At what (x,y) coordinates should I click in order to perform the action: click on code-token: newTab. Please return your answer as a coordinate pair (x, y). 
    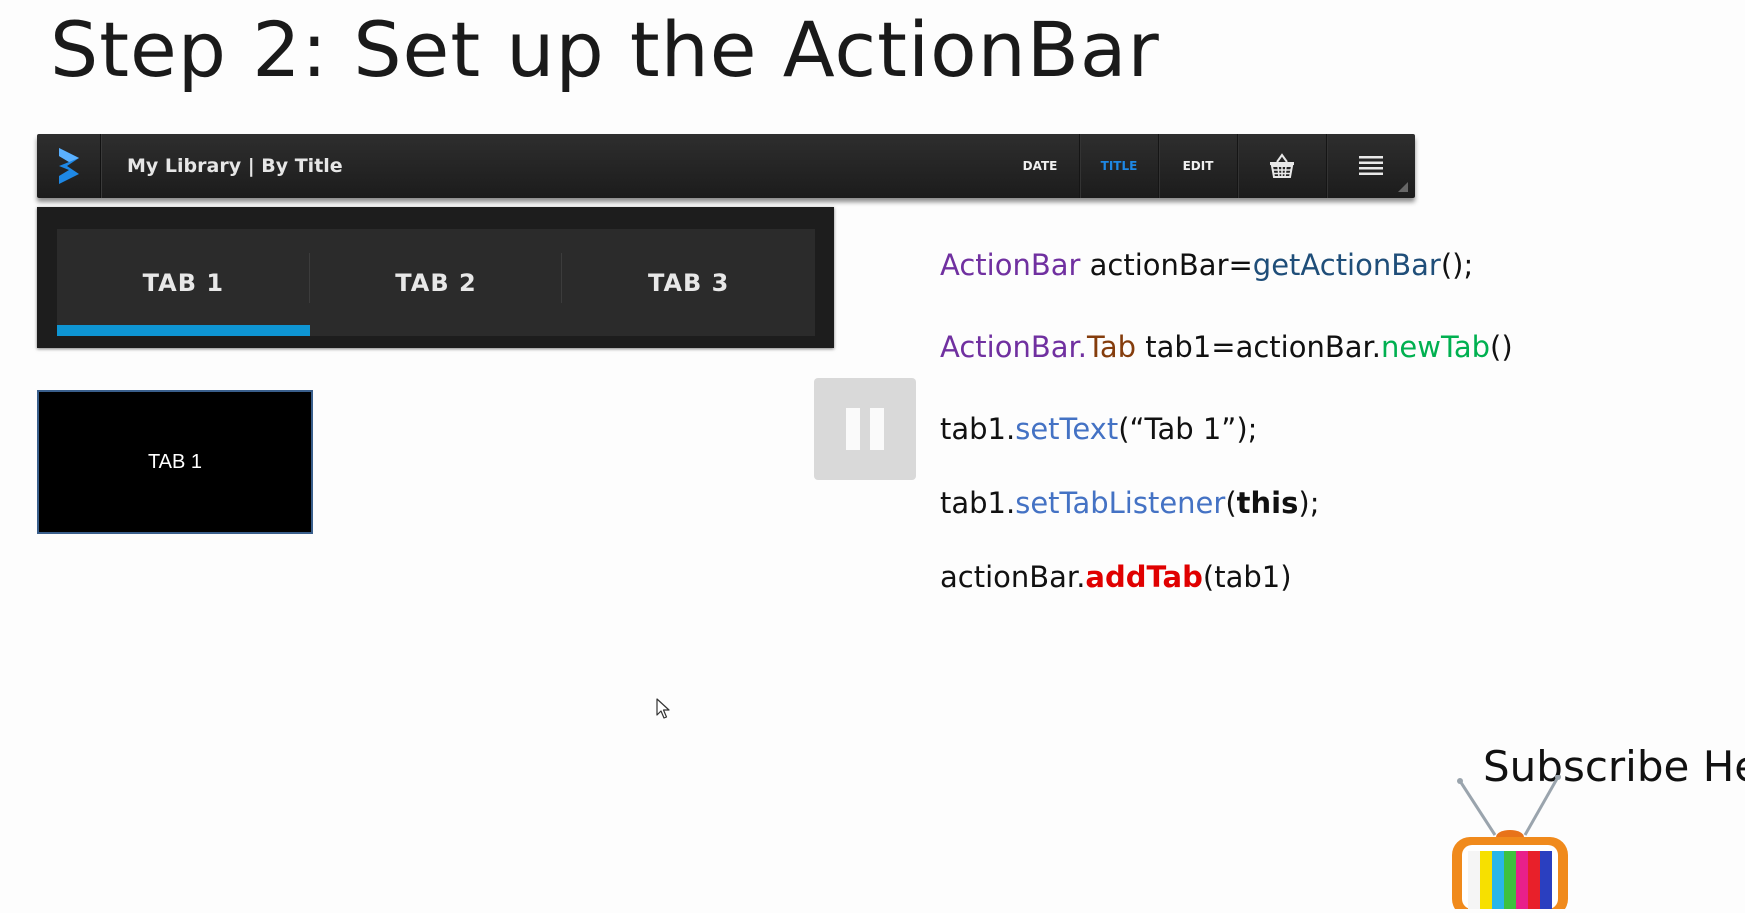
    Looking at the image, I should click on (1436, 347).